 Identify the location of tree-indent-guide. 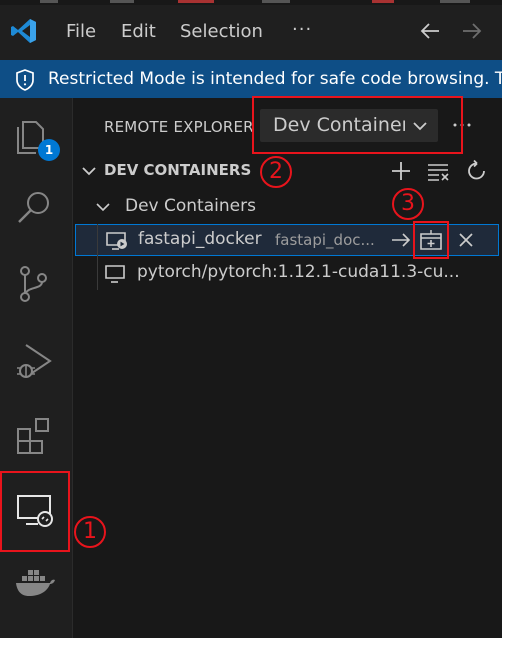
(97, 257).